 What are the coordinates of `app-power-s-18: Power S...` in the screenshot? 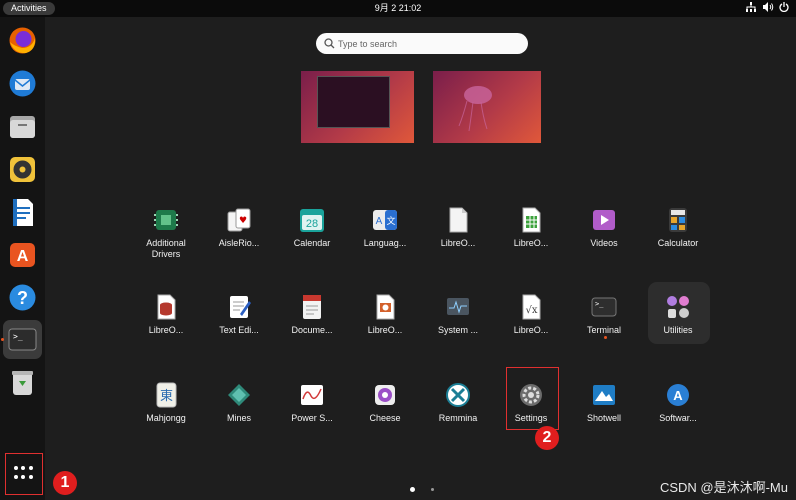 It's located at (312, 406).